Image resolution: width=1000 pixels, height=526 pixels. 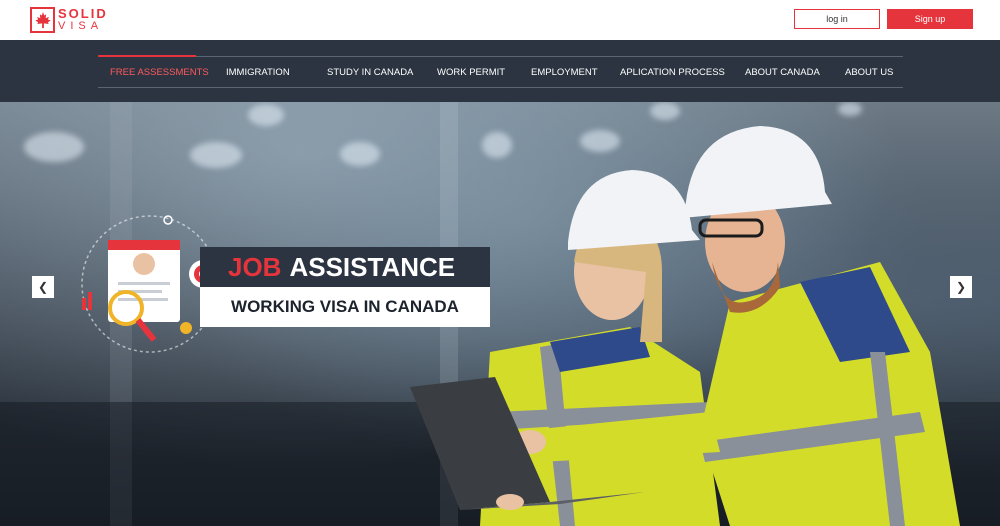 I want to click on logo-text-solid: SOLID, so click(x=83, y=13).